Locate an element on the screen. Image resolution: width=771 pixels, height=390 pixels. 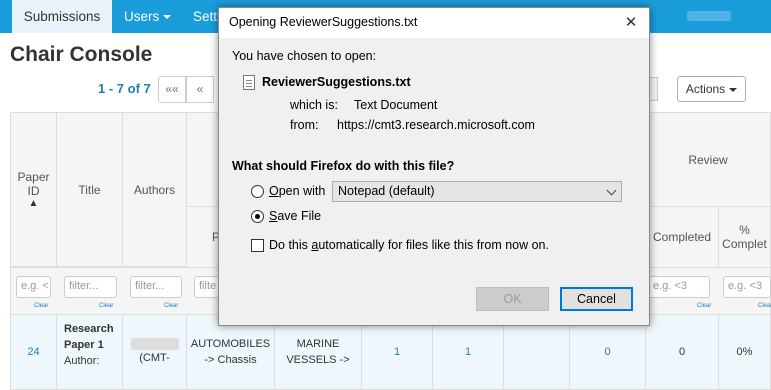
open-with-label: Open with is located at coordinates (297, 191).